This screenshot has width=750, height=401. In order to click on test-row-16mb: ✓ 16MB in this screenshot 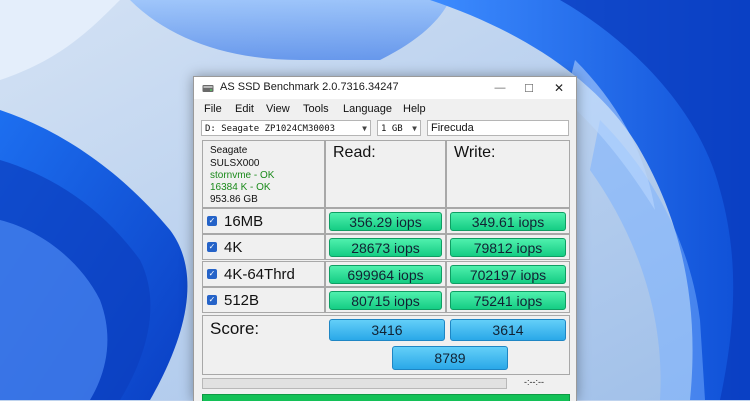, I will do `click(263, 221)`.